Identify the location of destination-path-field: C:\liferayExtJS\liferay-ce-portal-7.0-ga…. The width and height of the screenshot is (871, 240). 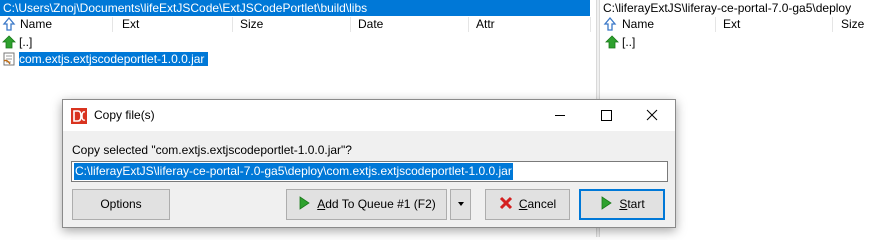
(369, 171).